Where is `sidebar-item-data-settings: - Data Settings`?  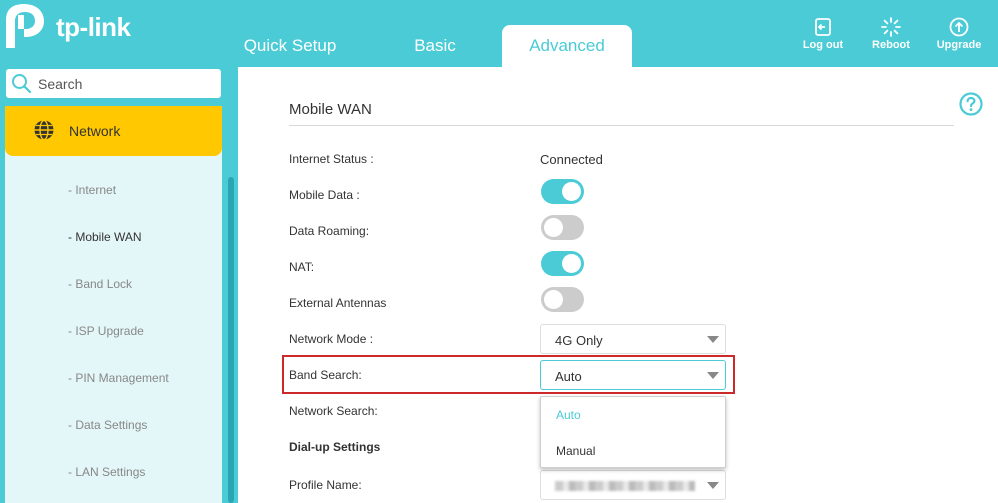
sidebar-item-data-settings: - Data Settings is located at coordinates (107, 425).